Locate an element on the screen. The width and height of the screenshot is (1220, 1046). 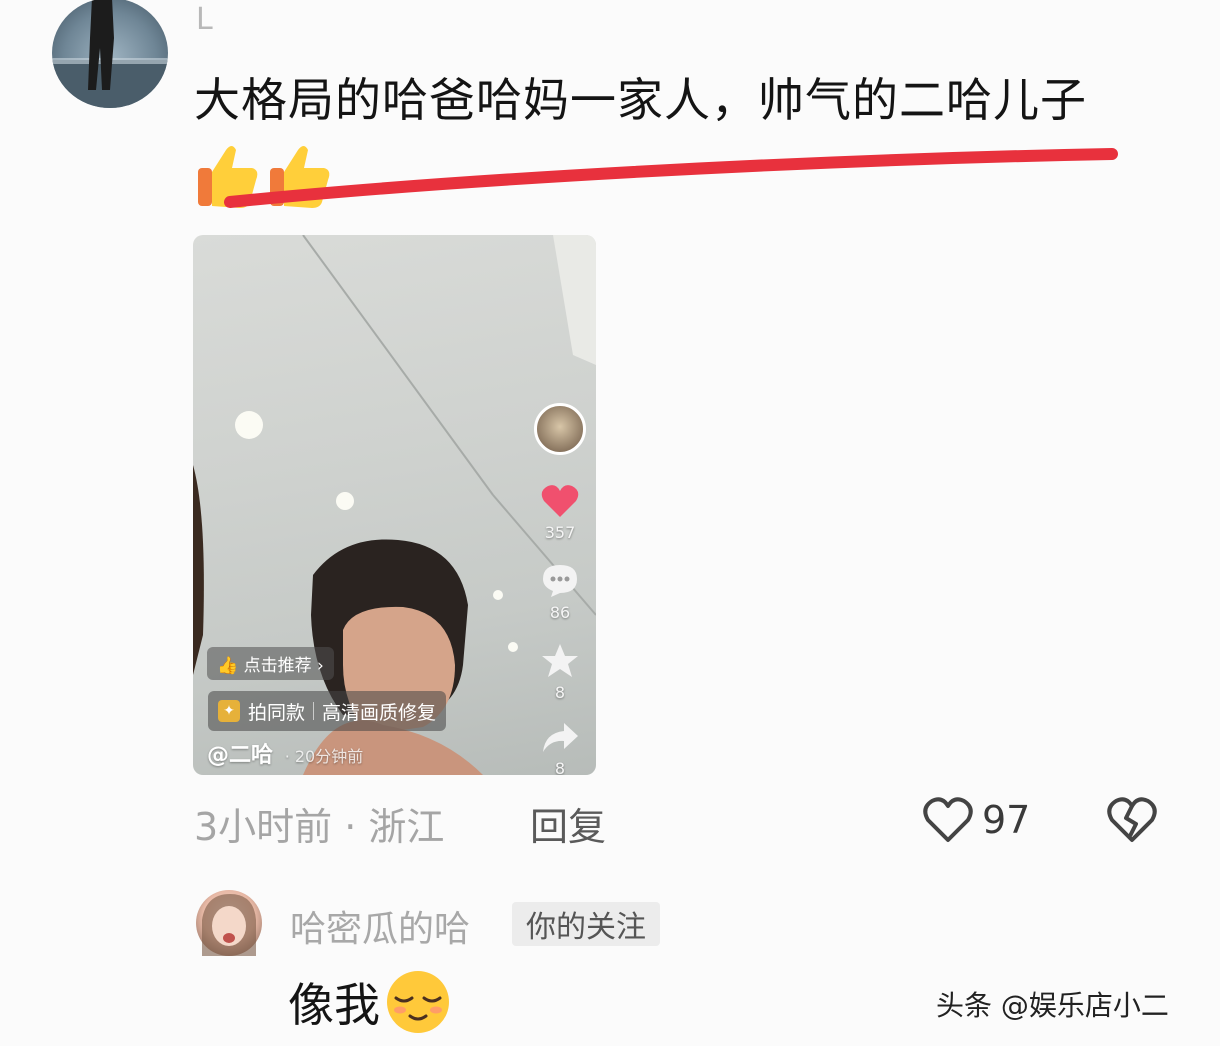
reply-button: 回复 is located at coordinates (568, 823).